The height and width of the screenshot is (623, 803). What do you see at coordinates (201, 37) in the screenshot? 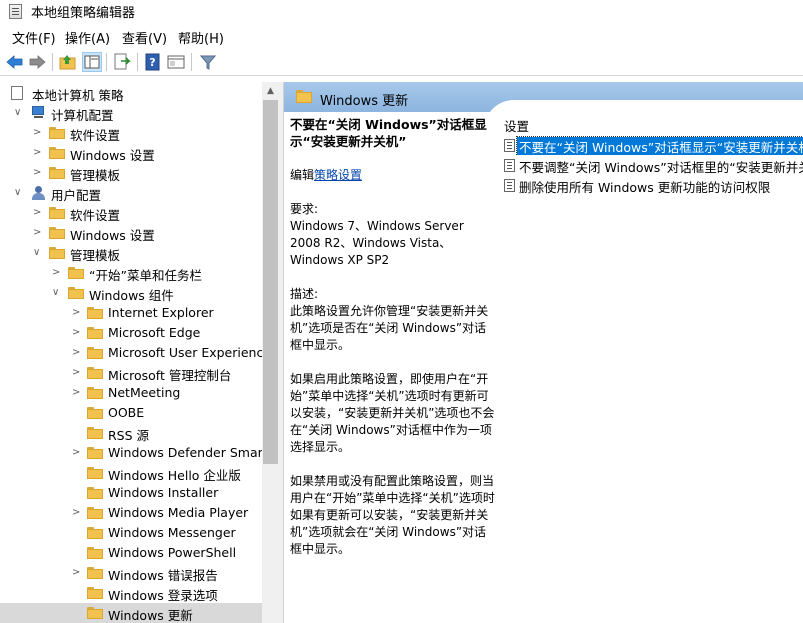
I see `menu-help: 帮助(H)` at bounding box center [201, 37].